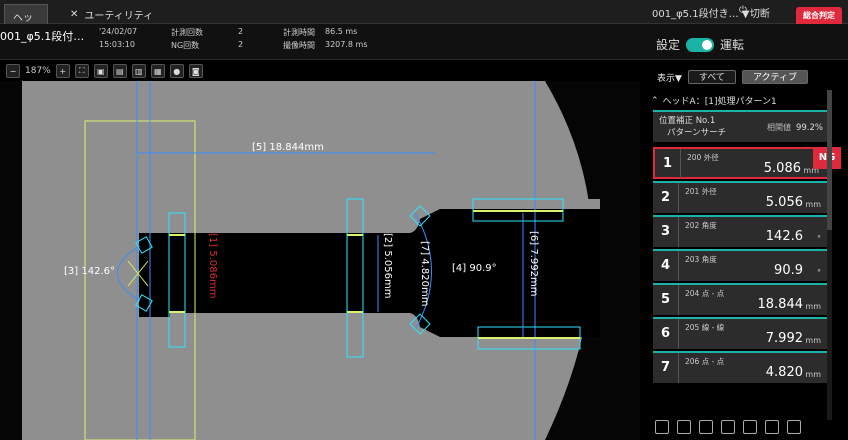  What do you see at coordinates (668, 45) in the screenshot?
I see `mode-setting-label: 設定` at bounding box center [668, 45].